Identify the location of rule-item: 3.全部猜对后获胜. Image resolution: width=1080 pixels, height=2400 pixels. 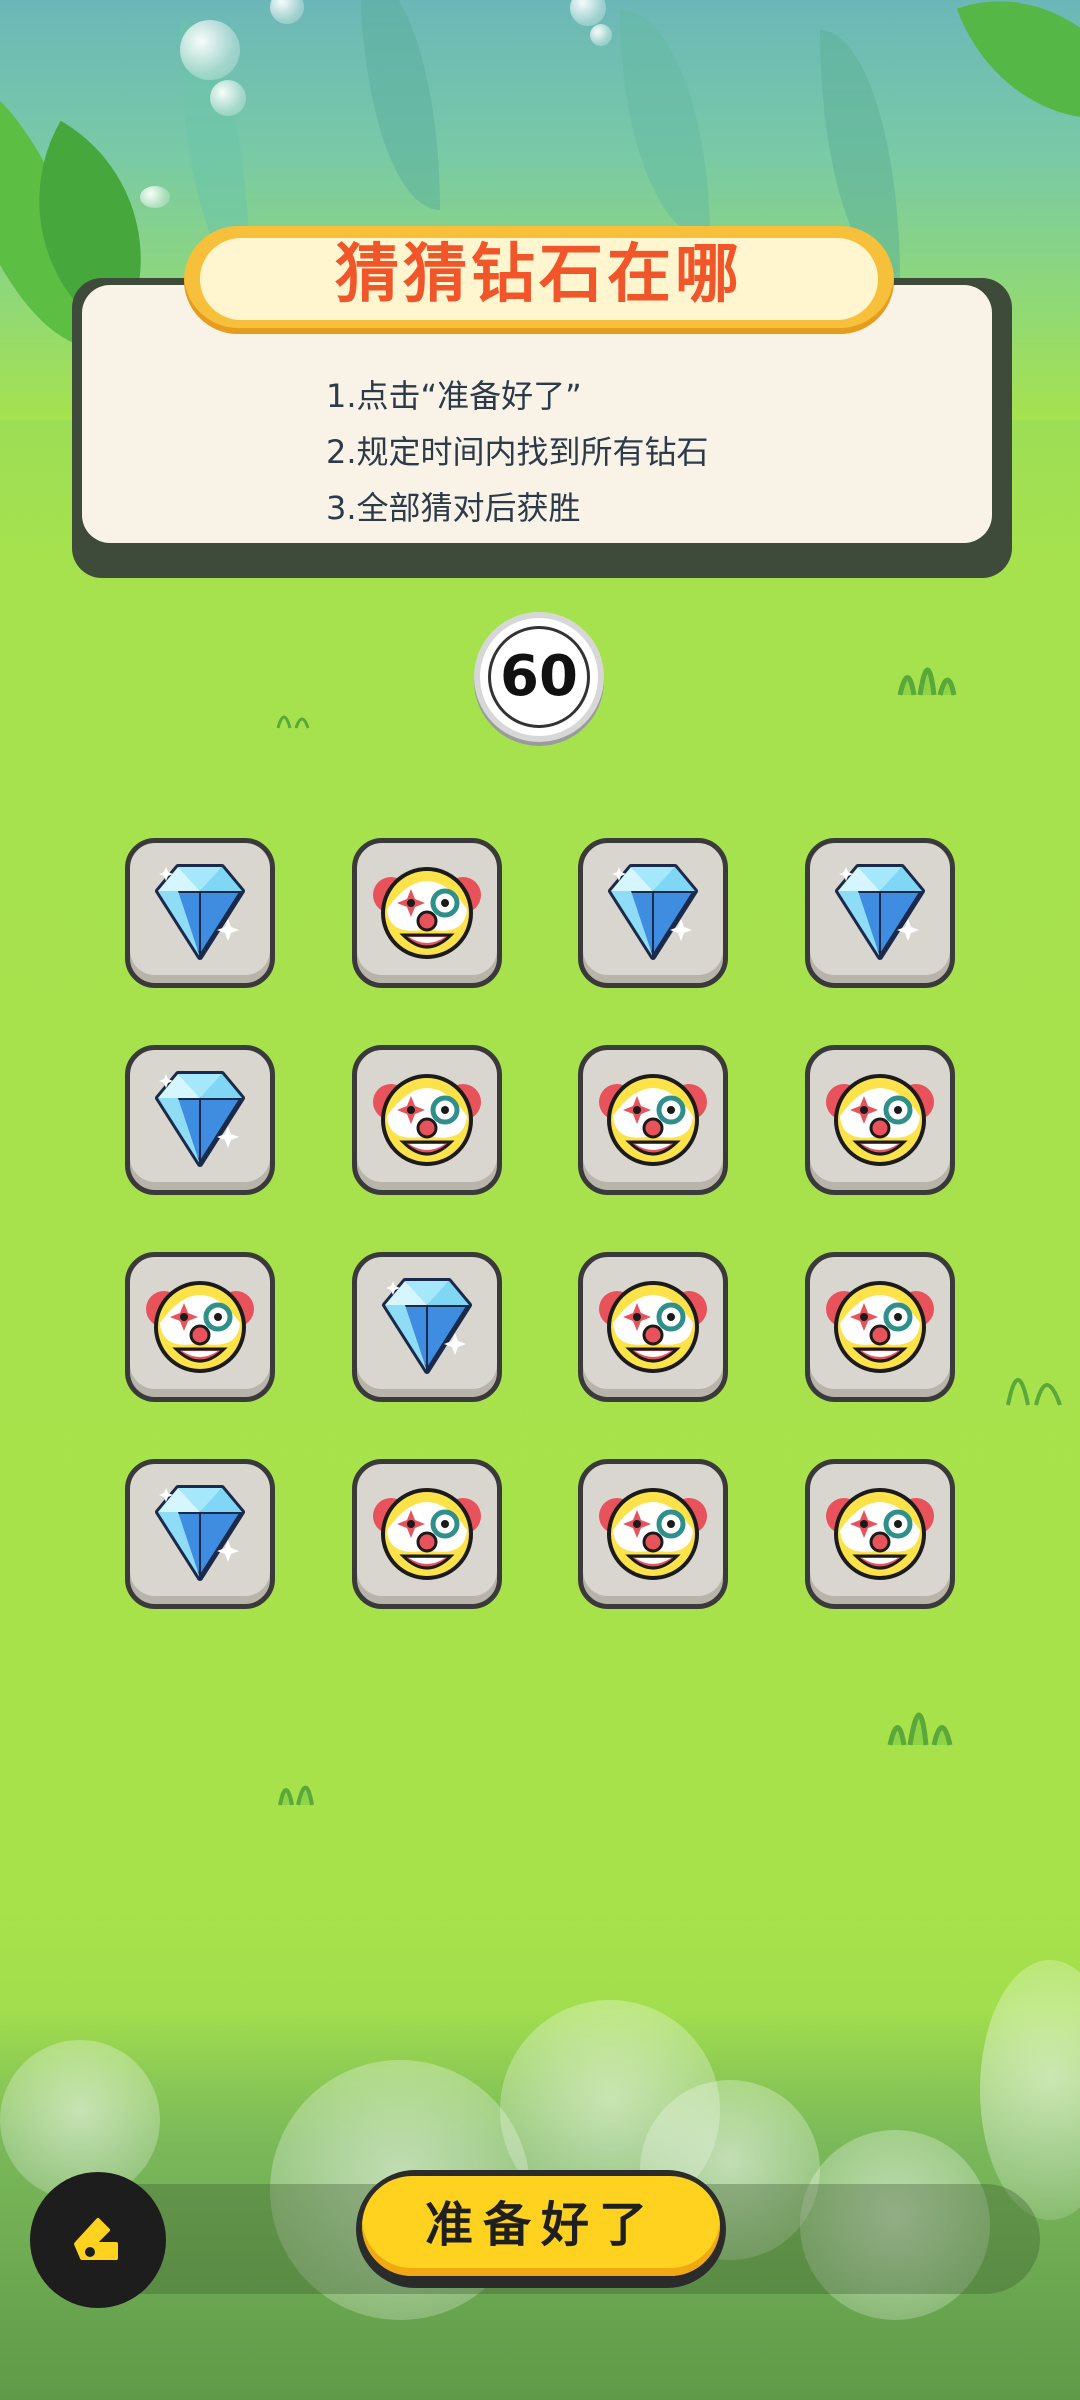
(453, 508).